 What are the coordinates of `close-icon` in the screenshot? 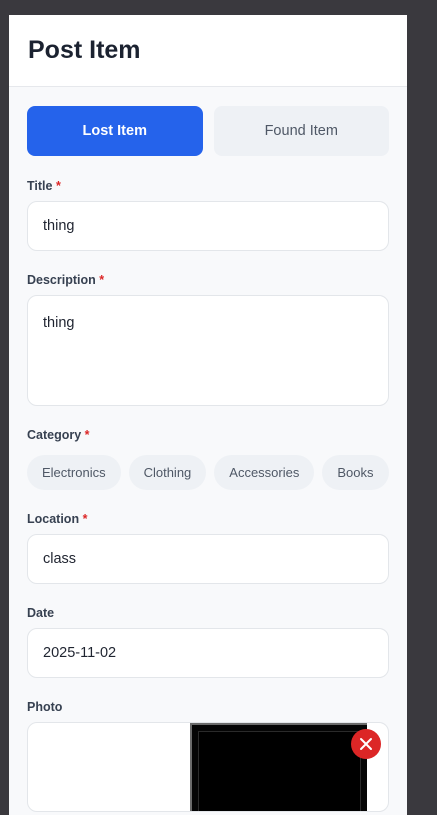 It's located at (366, 744).